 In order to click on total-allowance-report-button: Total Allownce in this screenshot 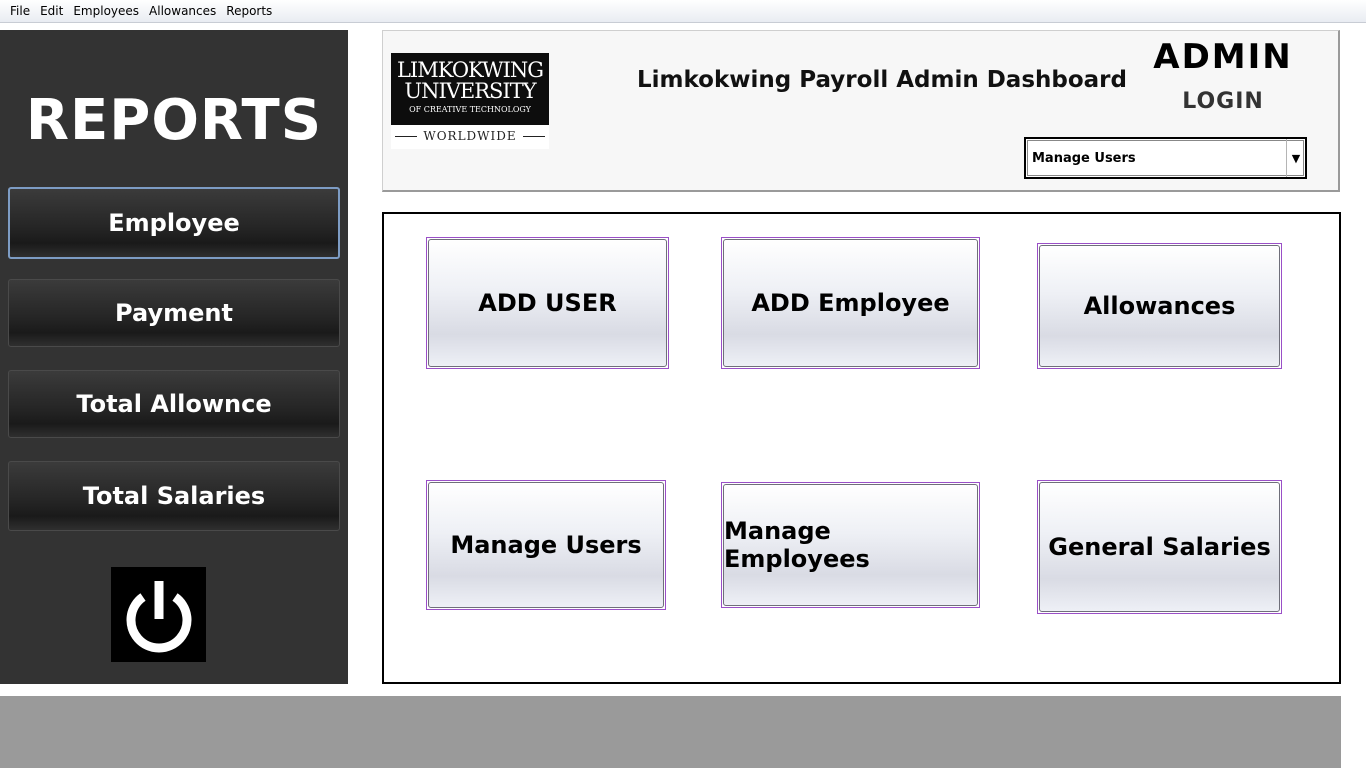, I will do `click(174, 404)`.